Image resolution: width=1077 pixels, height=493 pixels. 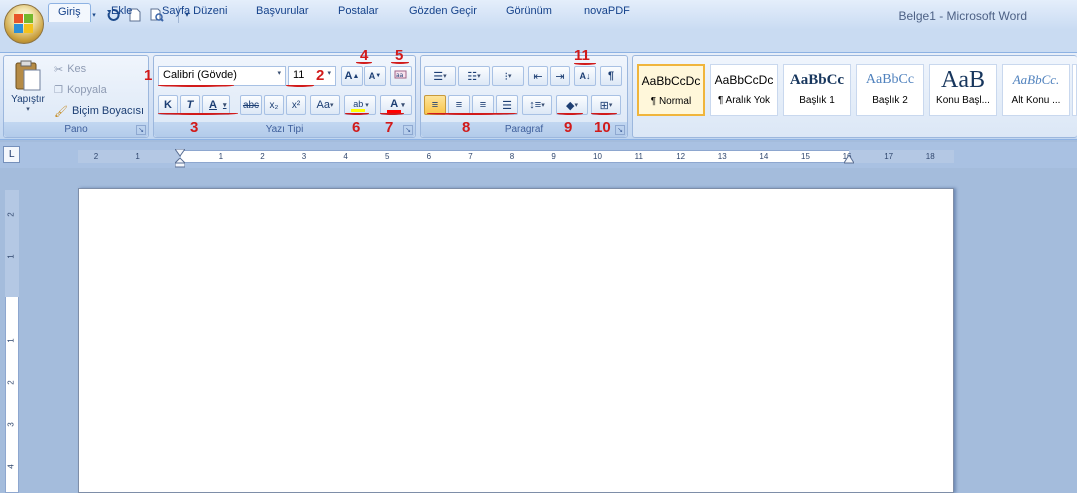 I want to click on copy-button: ❐ Kopyala, so click(x=80, y=90).